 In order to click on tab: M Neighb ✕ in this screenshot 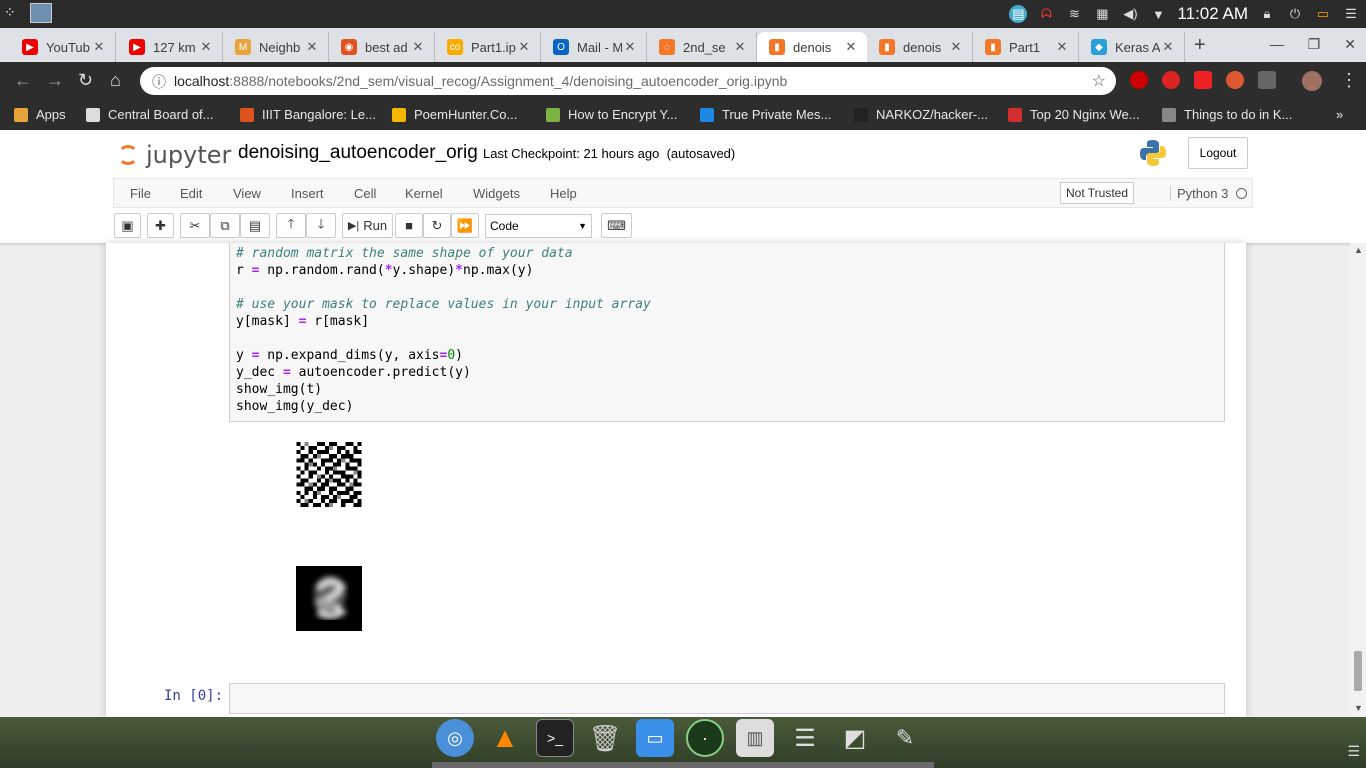, I will do `click(276, 47)`.